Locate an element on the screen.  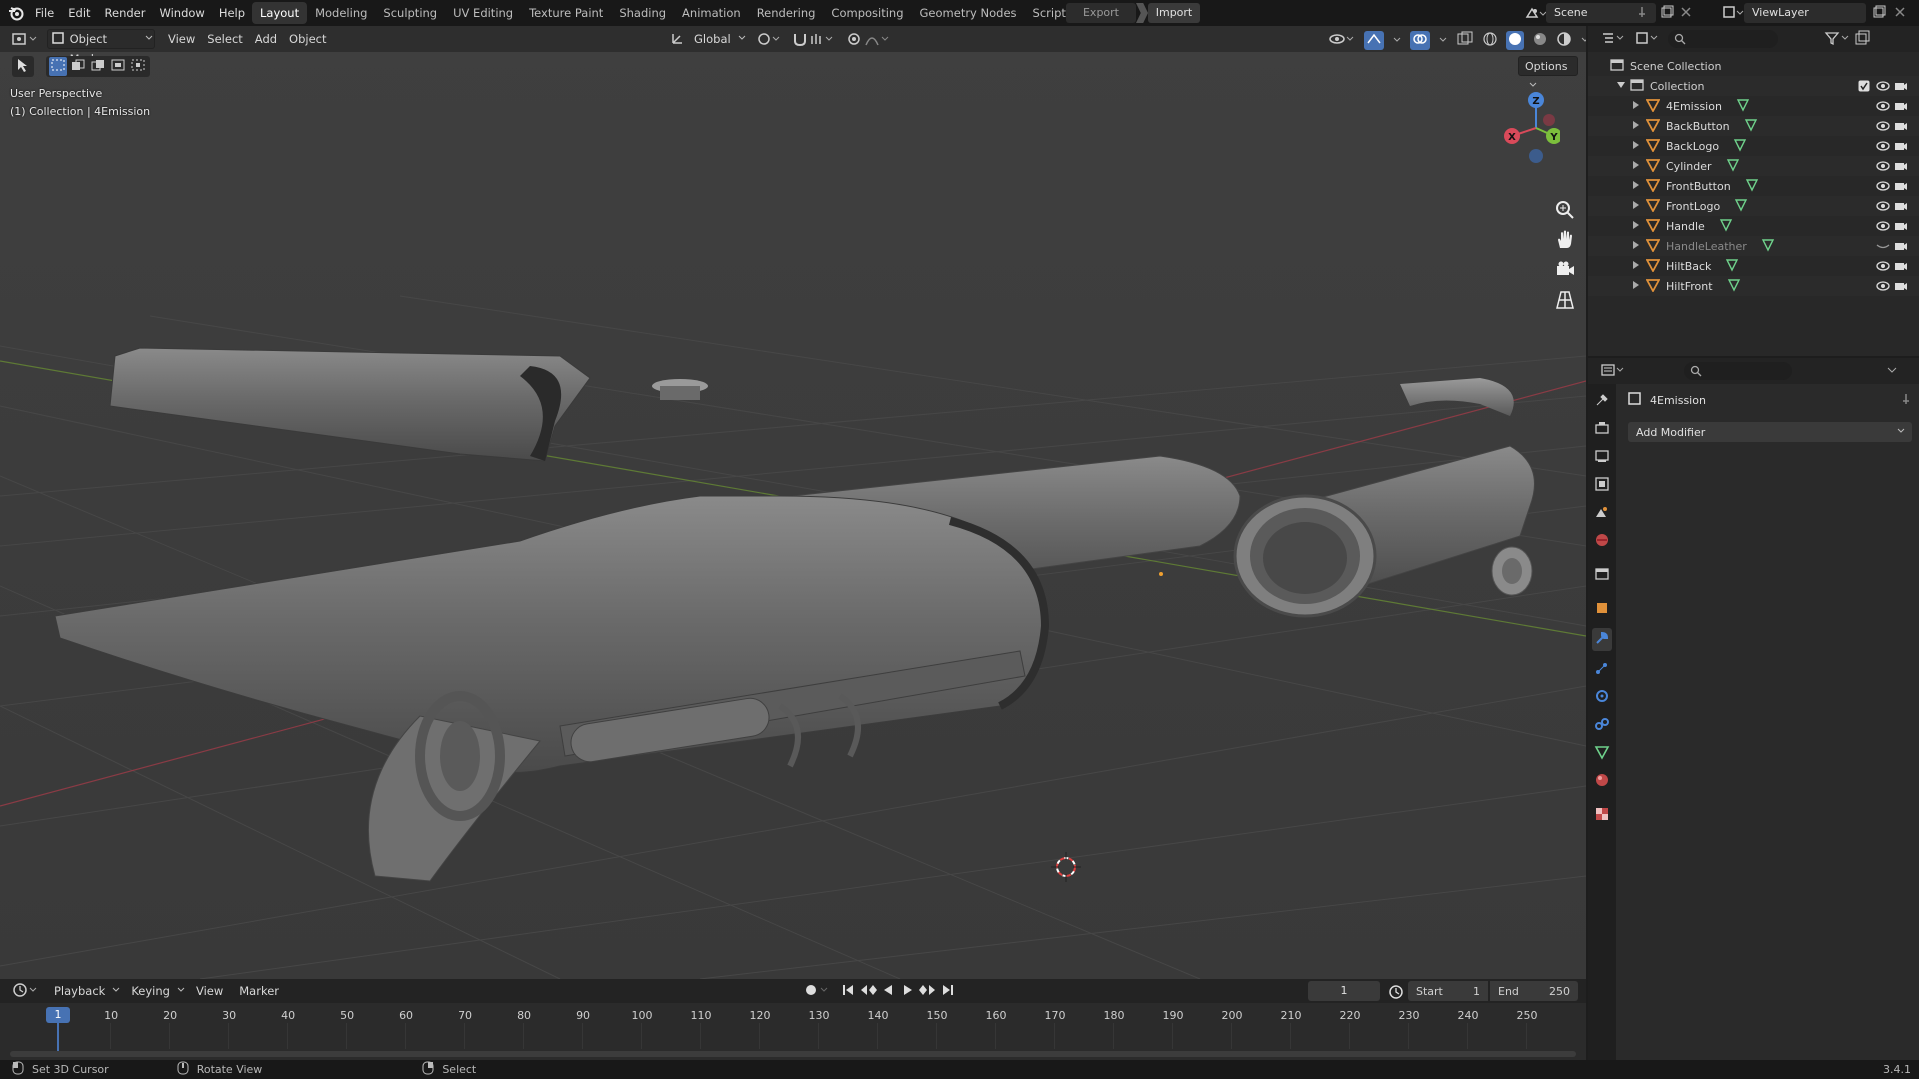
tab-shading: Shading is located at coordinates (642, 13).